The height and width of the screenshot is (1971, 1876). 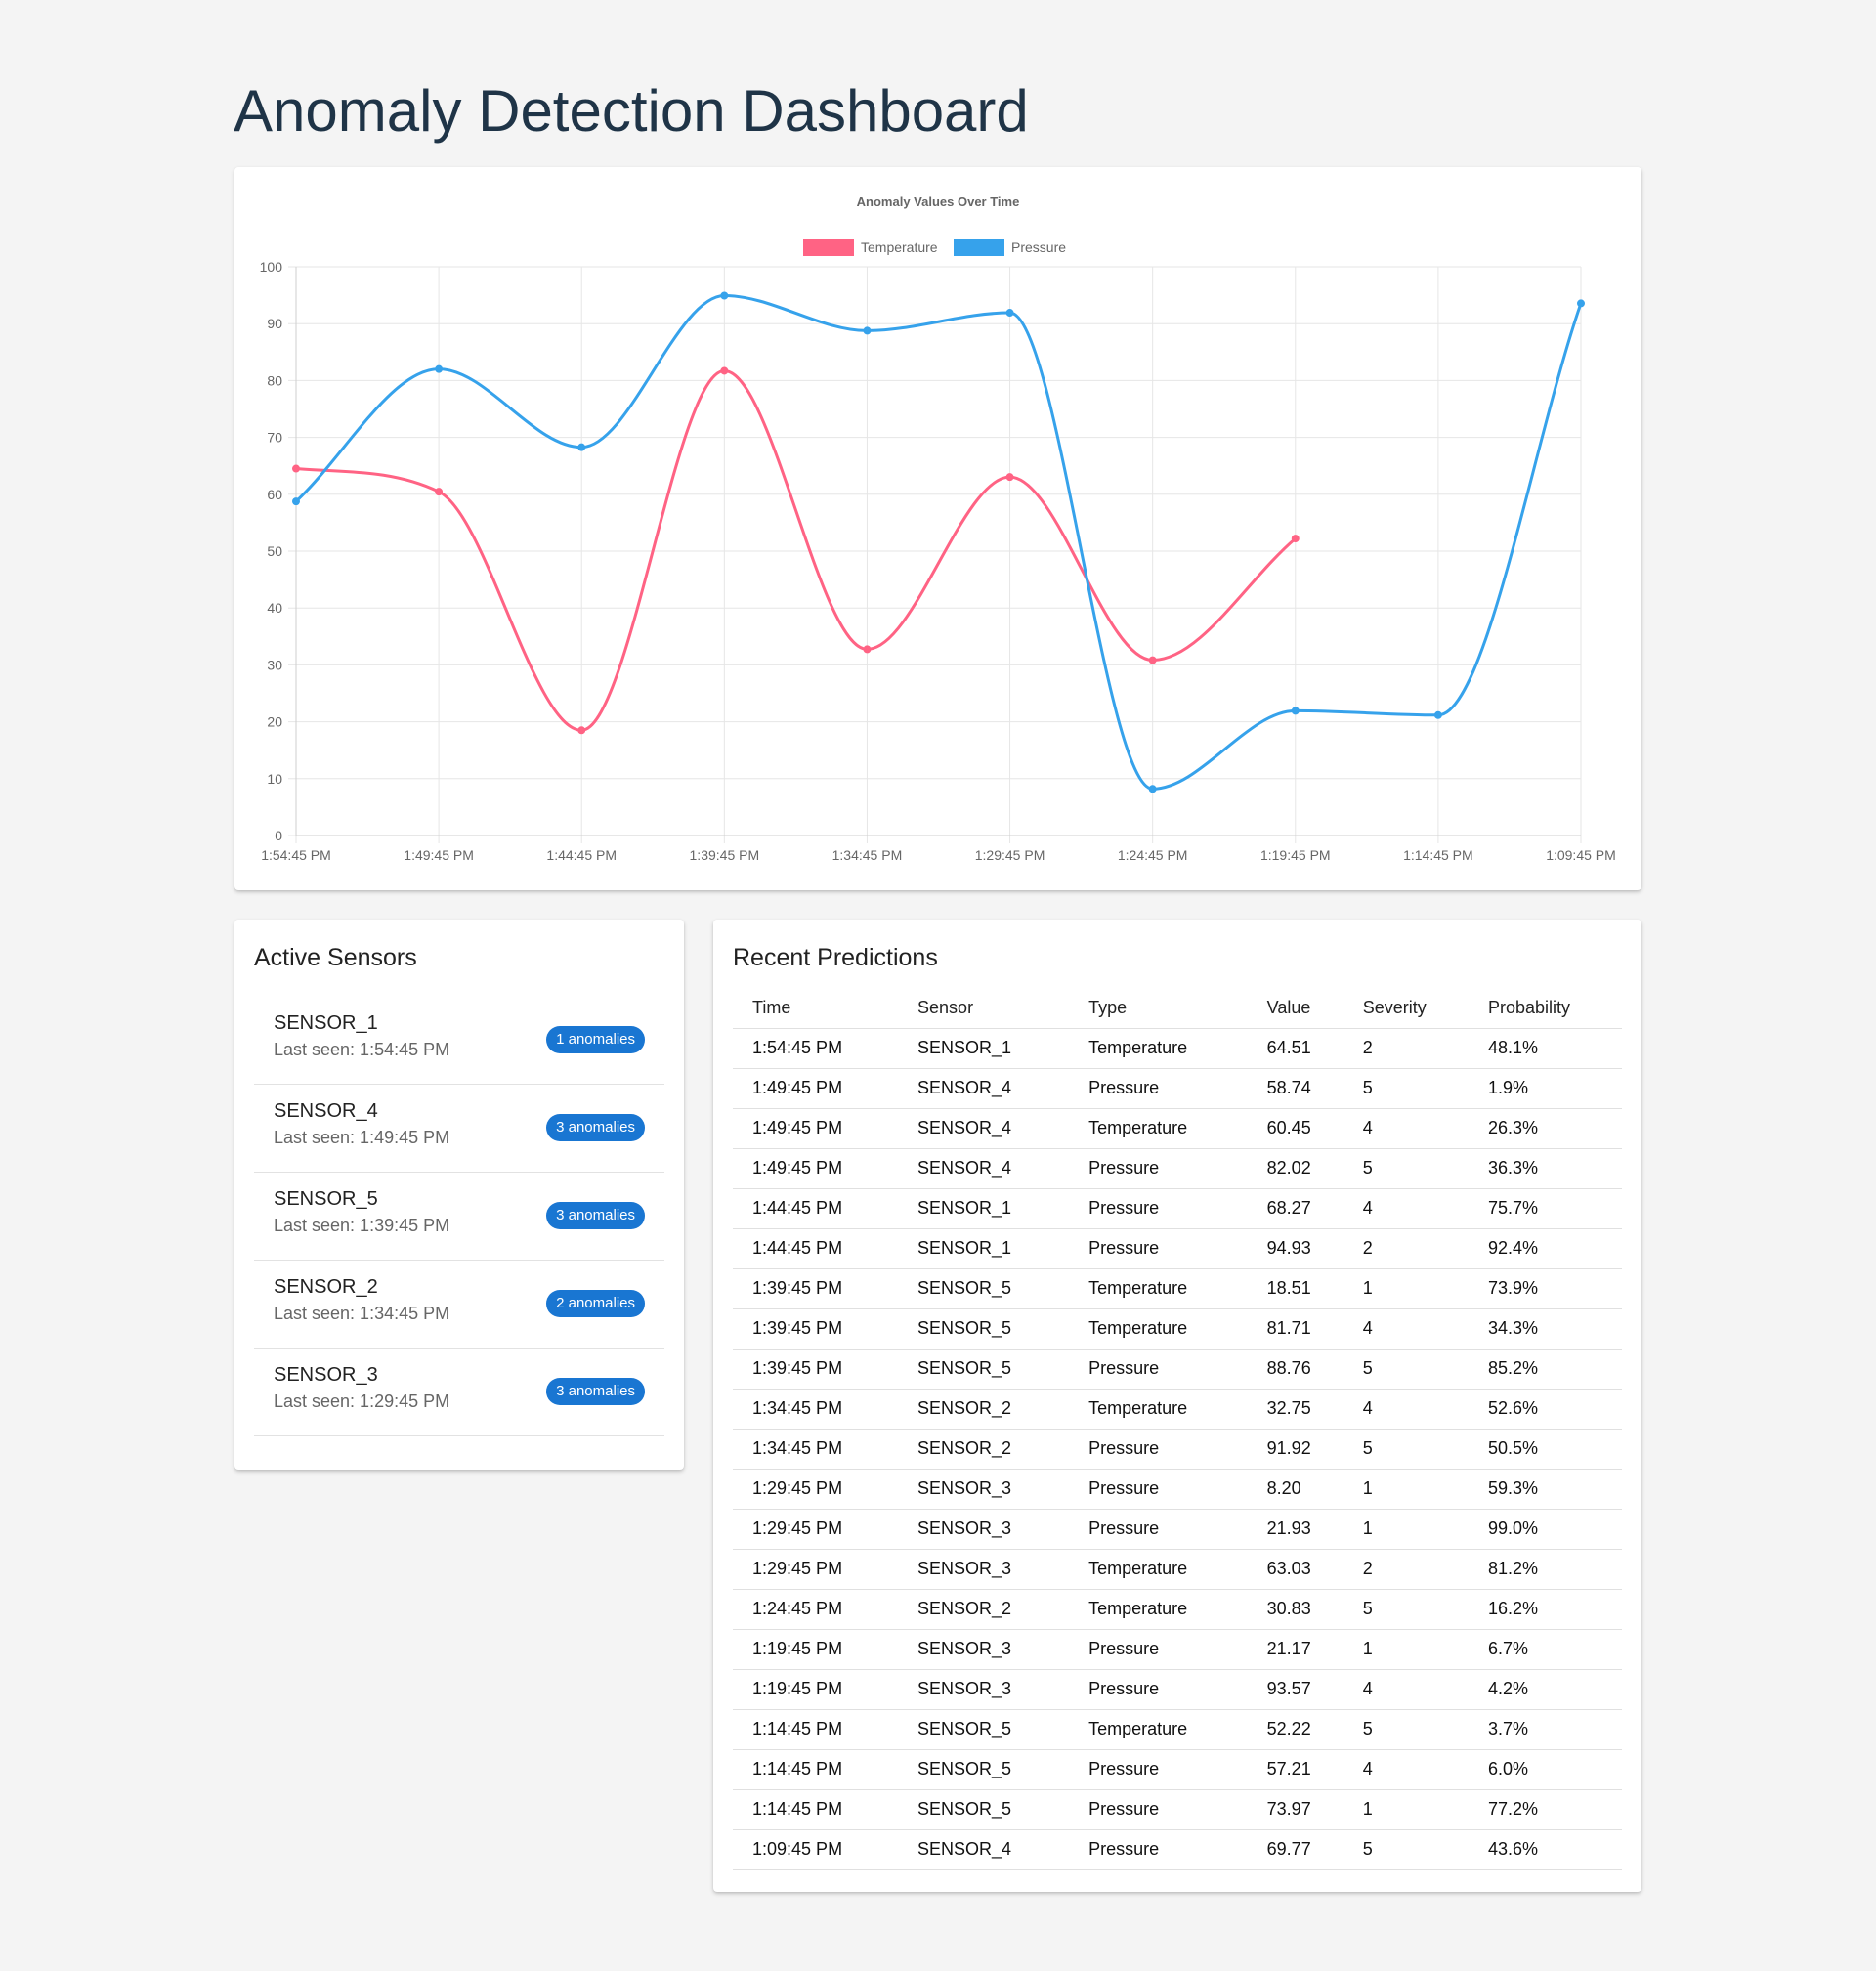 I want to click on column-header: Type, so click(x=1158, y=1009).